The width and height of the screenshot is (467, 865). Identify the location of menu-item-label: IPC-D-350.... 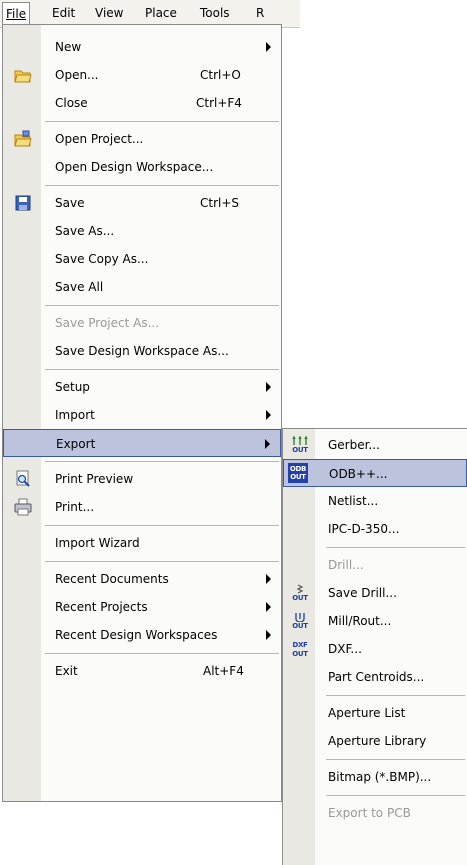
(364, 529).